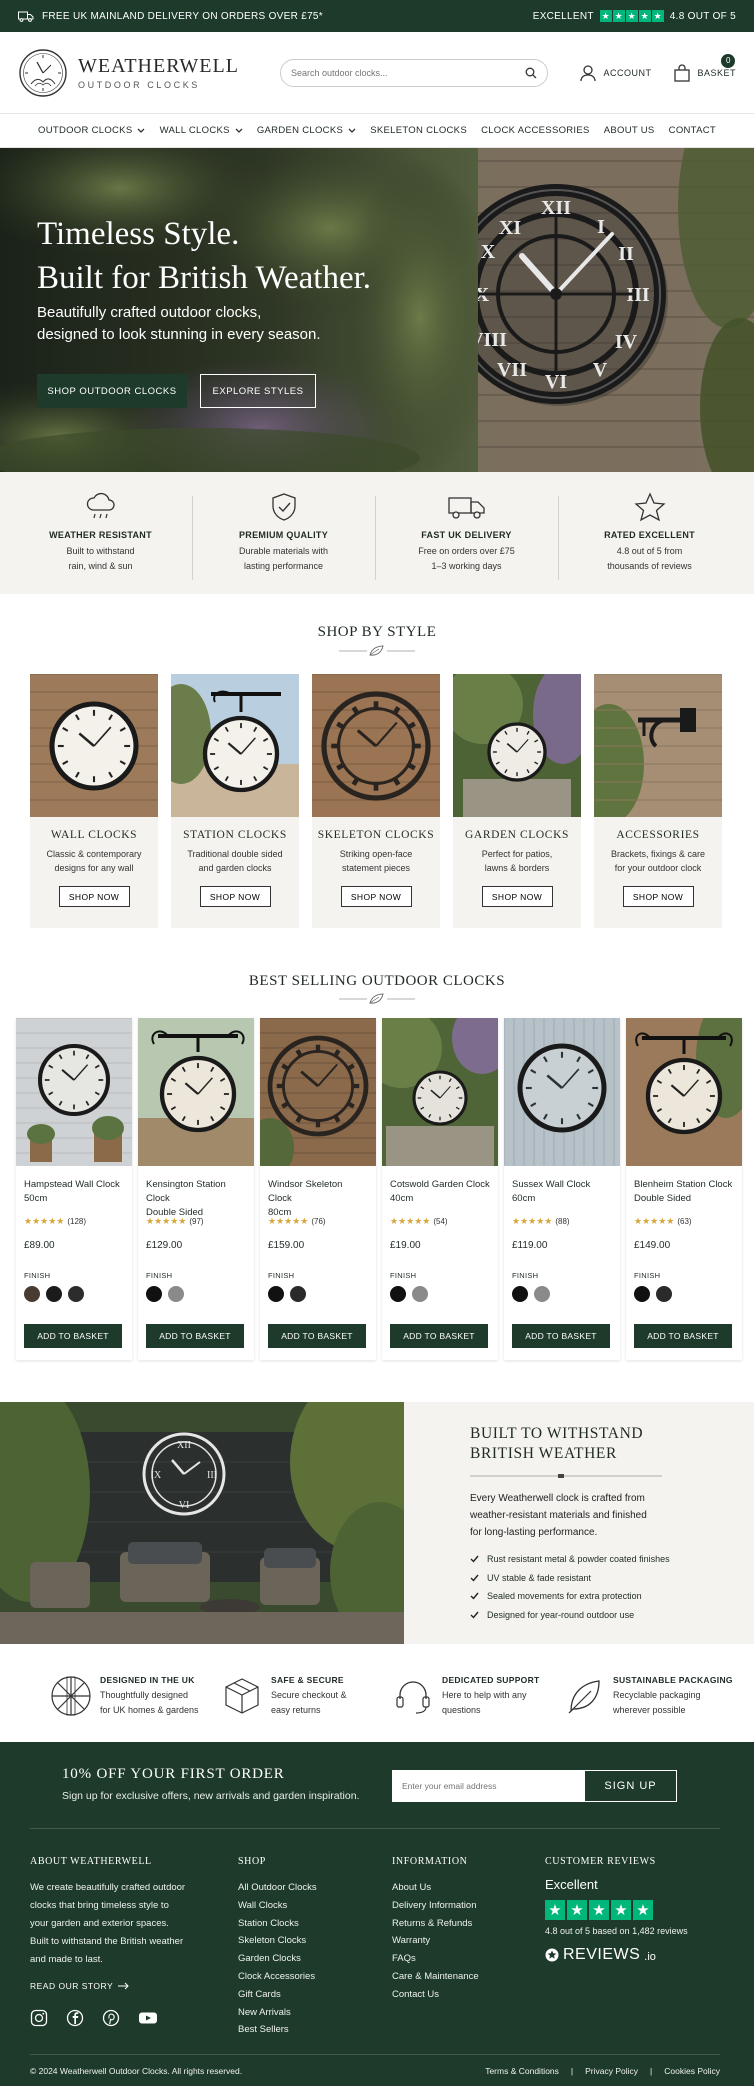 This screenshot has height=2086, width=754. Describe the element at coordinates (112, 391) in the screenshot. I see `shop-outdoor-clocks-button: SHOP OUTDOOR CLOCKS` at that location.